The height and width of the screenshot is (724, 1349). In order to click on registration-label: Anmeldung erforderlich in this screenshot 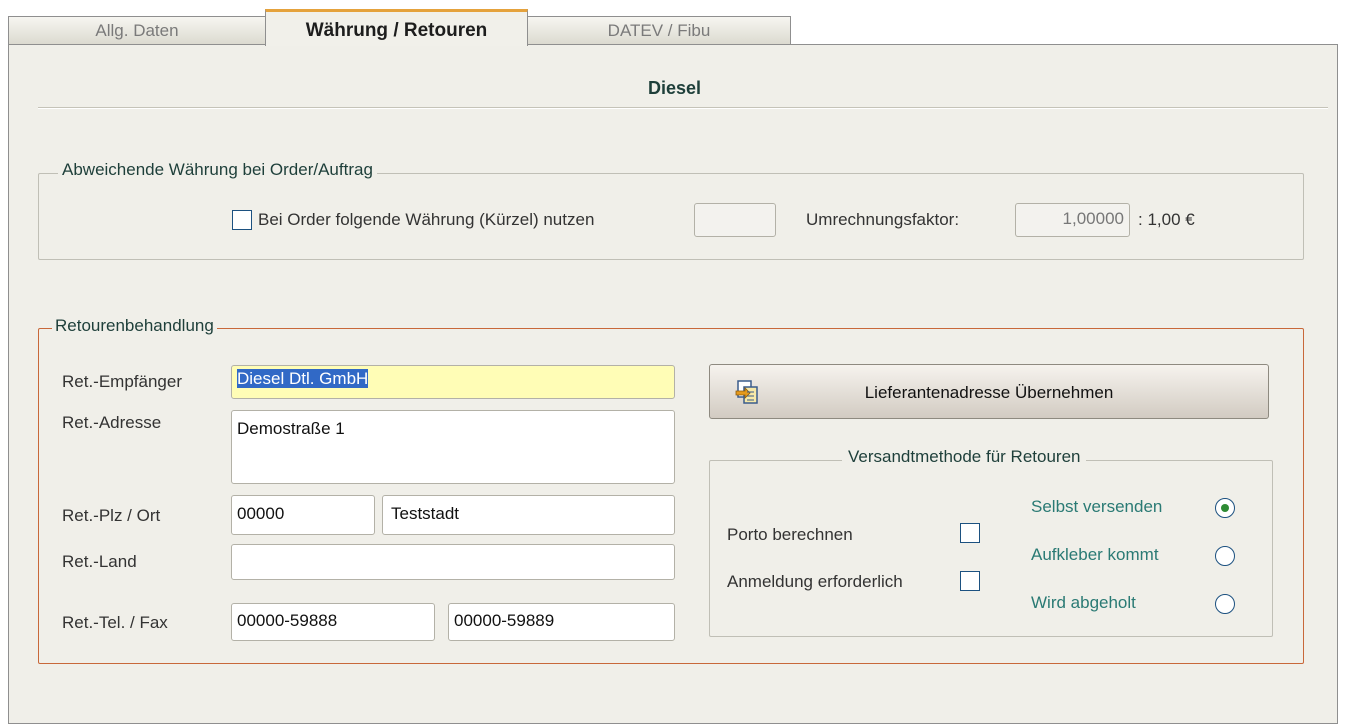, I will do `click(815, 581)`.